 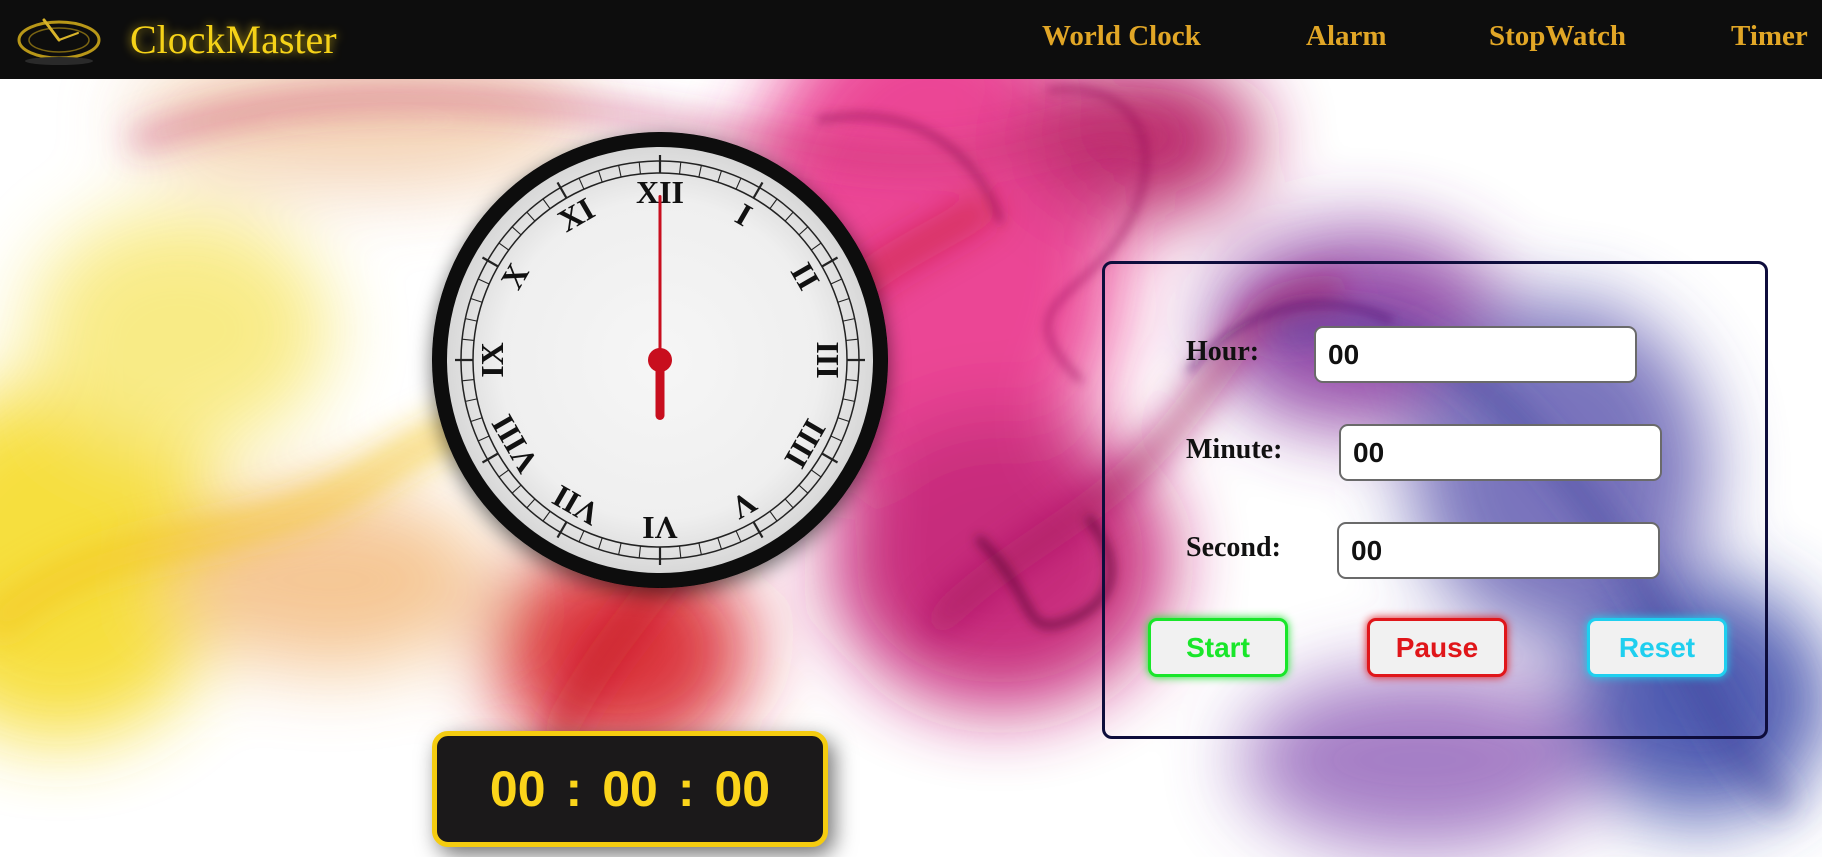 What do you see at coordinates (1346, 36) in the screenshot?
I see `nav-alarm: Alarm` at bounding box center [1346, 36].